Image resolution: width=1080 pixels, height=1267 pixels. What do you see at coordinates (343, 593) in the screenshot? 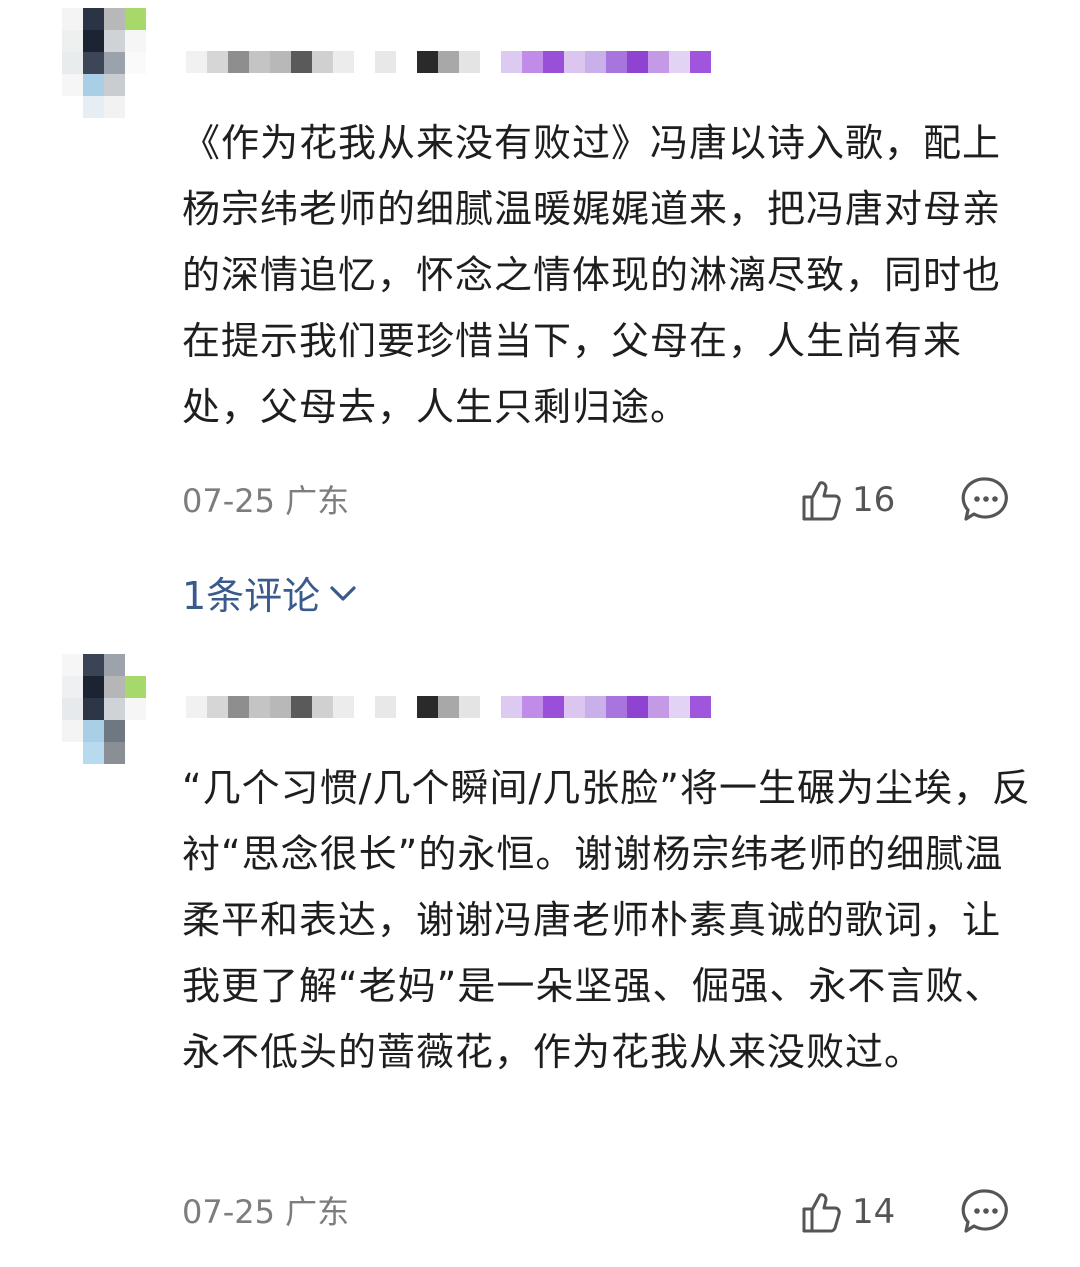
I see `chevron-down-icon` at bounding box center [343, 593].